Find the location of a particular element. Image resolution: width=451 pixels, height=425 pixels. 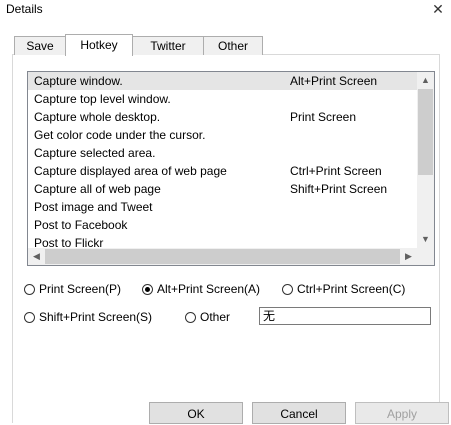

radio-print-screen: Print Screen(P) is located at coordinates (72, 289).